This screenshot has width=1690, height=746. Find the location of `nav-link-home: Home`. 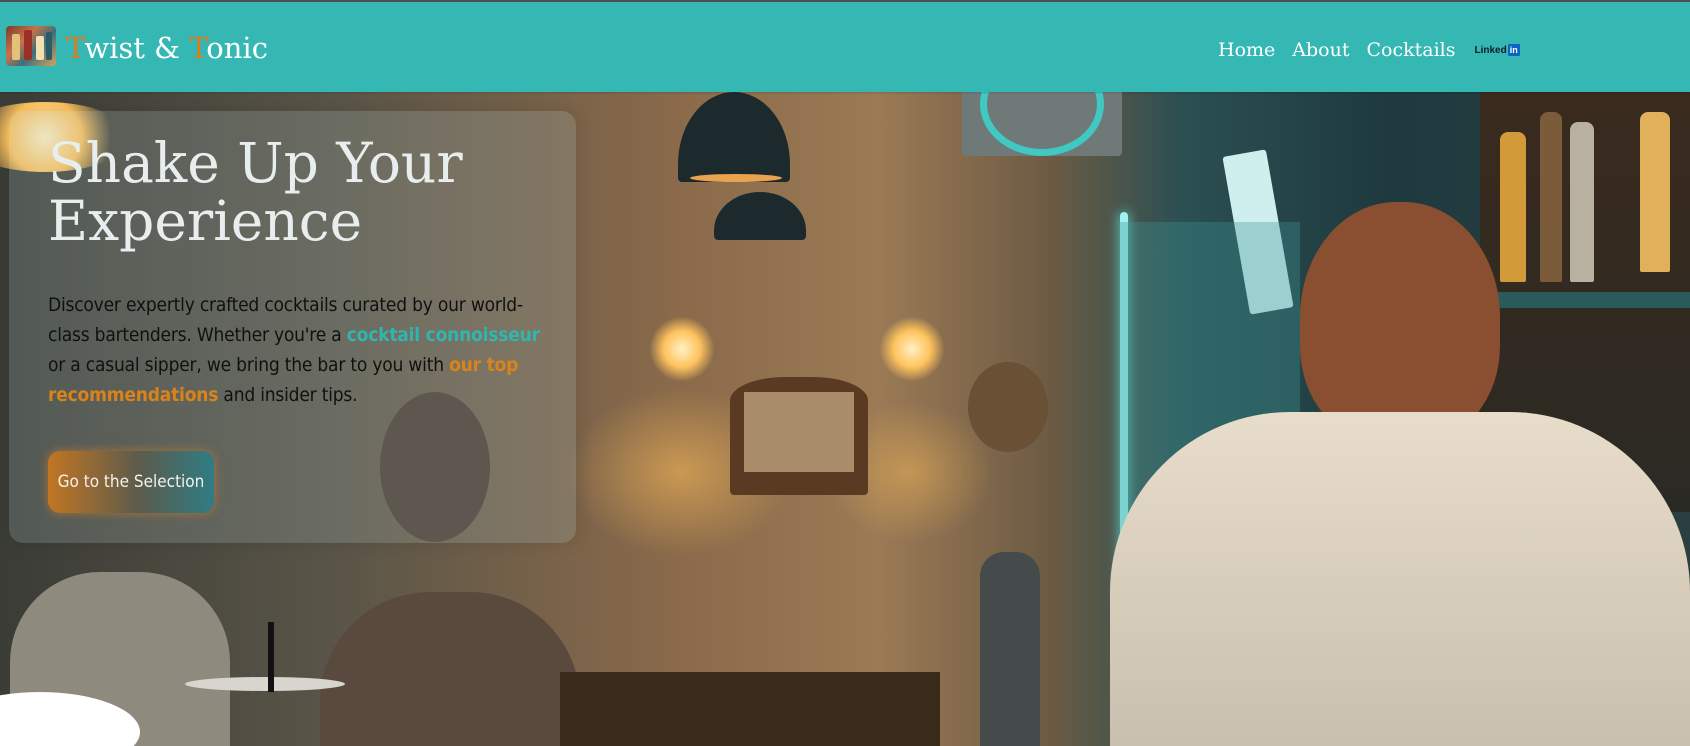

nav-link-home: Home is located at coordinates (1246, 50).